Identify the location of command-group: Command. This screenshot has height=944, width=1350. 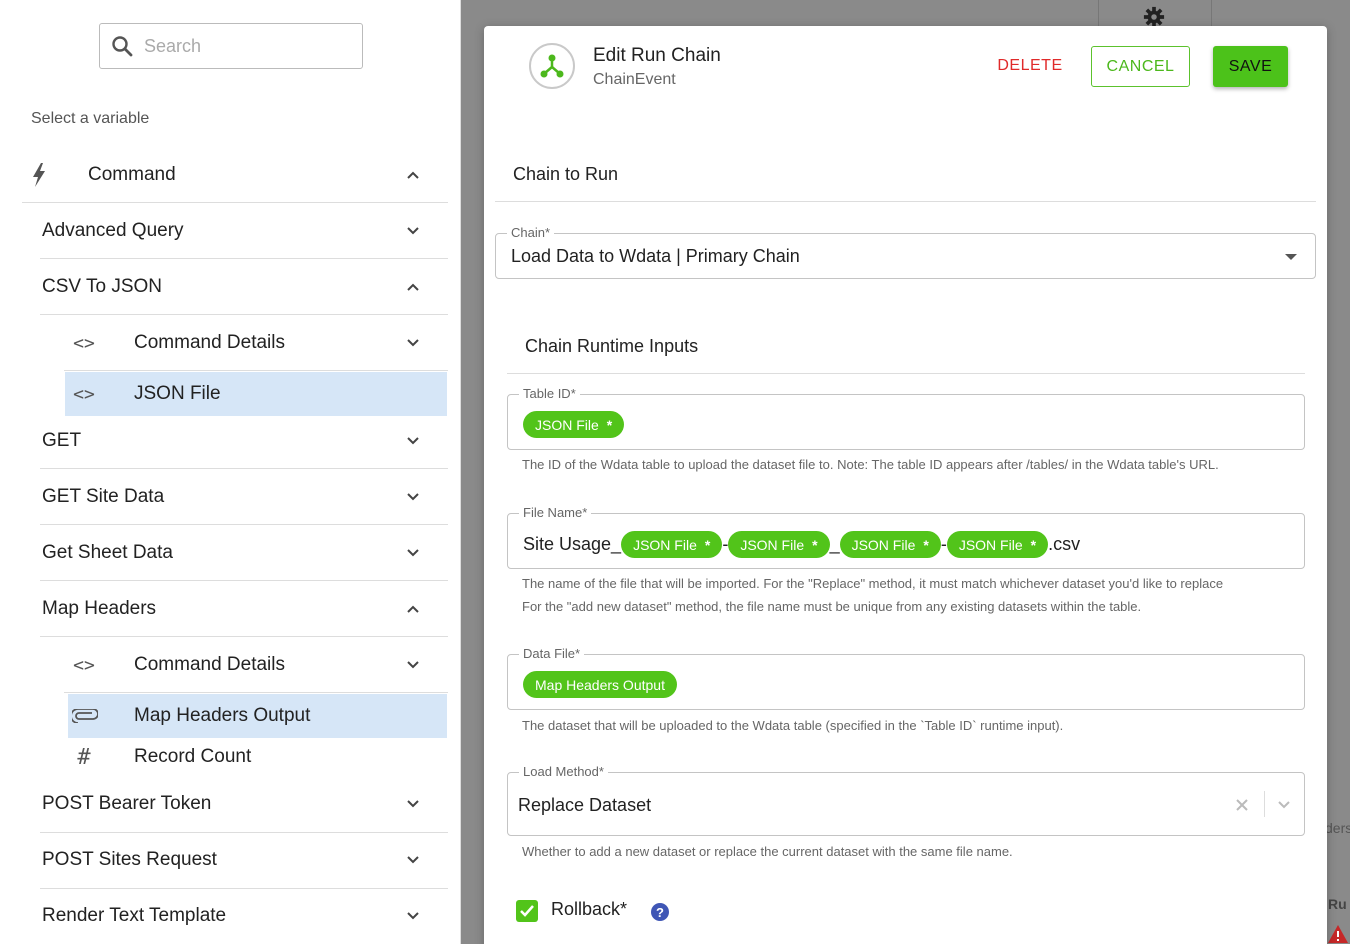
(235, 175).